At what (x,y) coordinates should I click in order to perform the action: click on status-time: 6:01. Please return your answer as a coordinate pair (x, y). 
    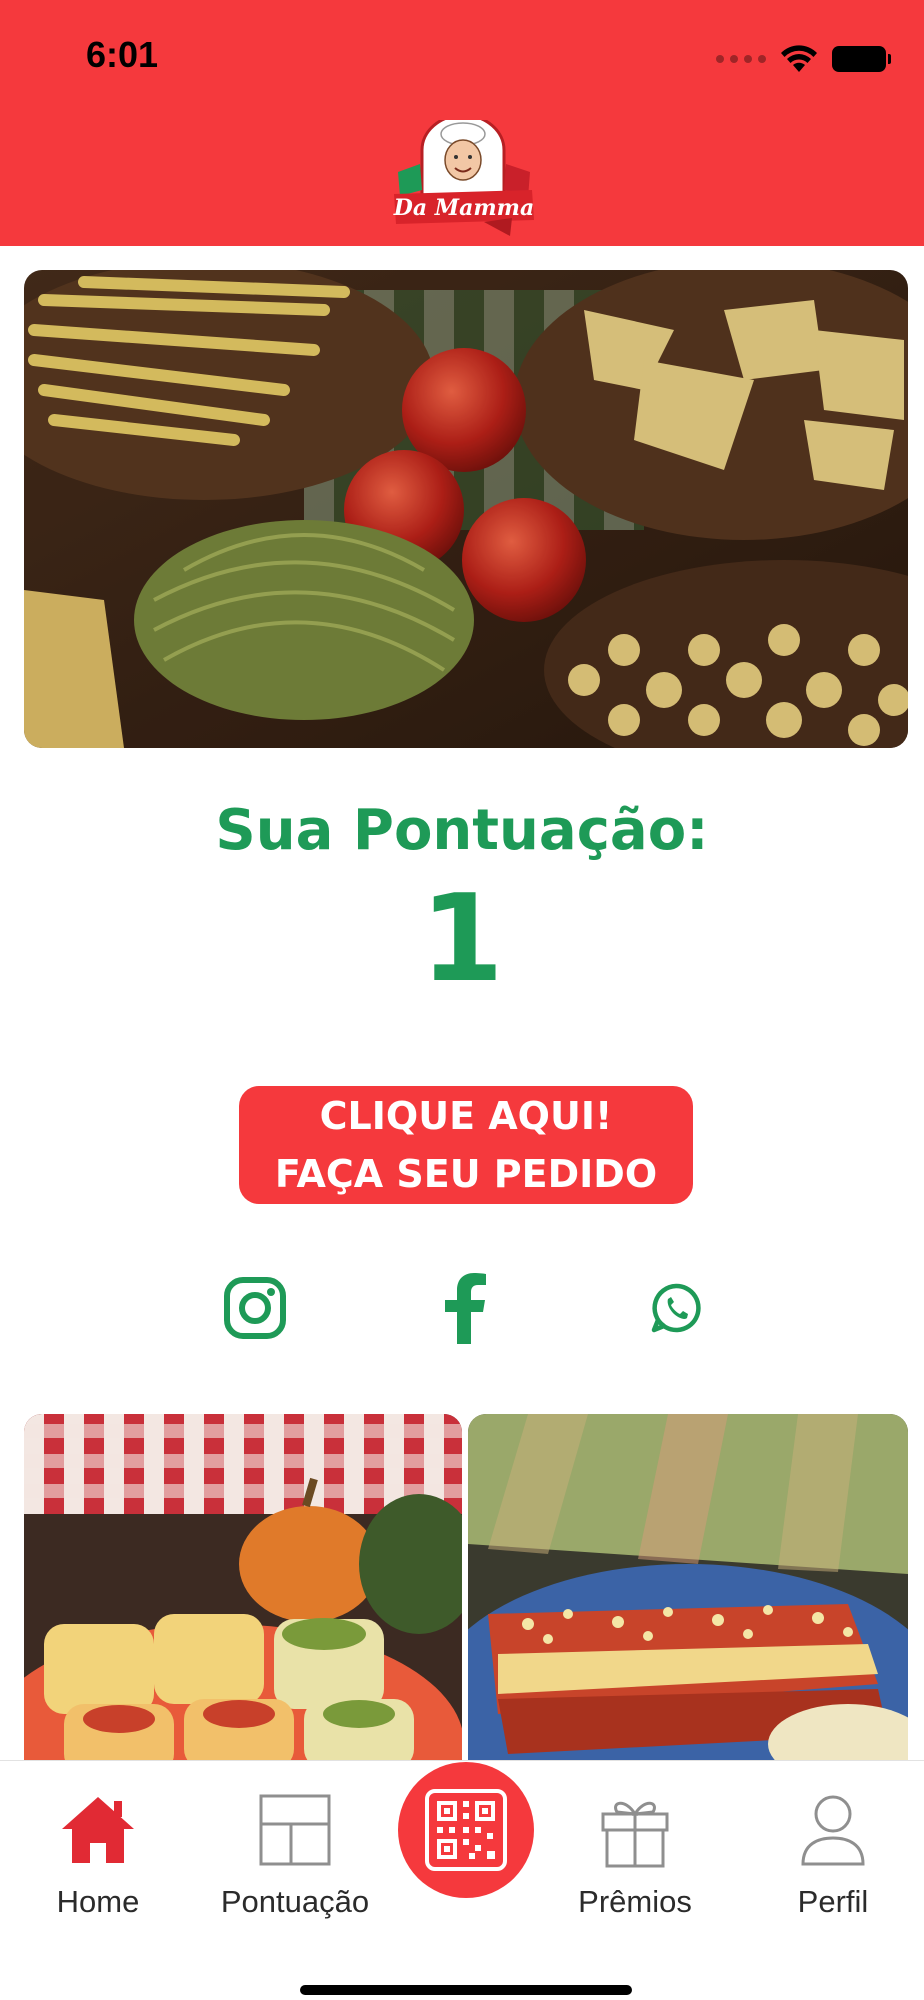
    Looking at the image, I should click on (122, 54).